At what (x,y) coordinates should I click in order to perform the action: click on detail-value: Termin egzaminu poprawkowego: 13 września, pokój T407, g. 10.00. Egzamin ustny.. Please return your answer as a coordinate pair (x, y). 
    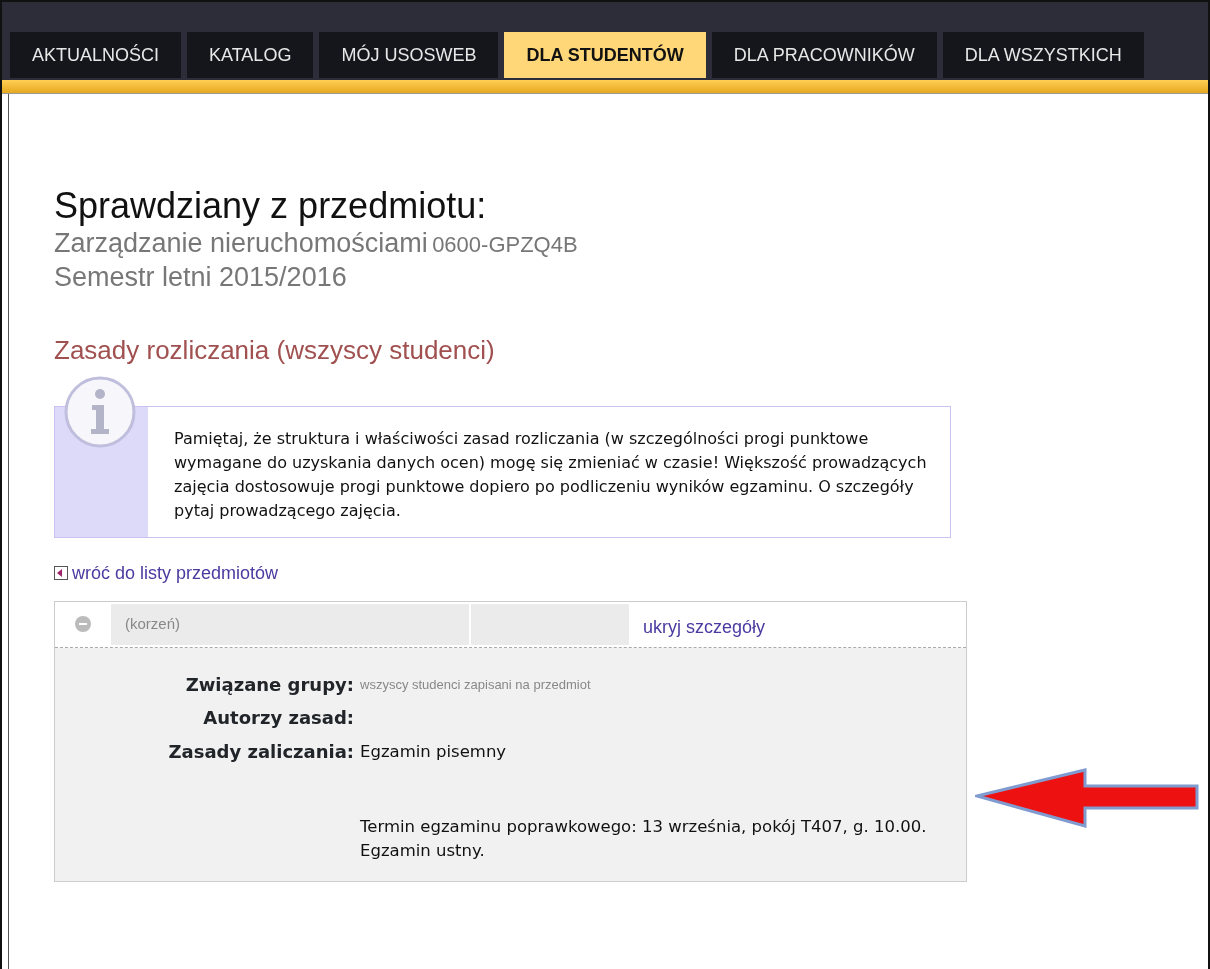
    Looking at the image, I should click on (644, 838).